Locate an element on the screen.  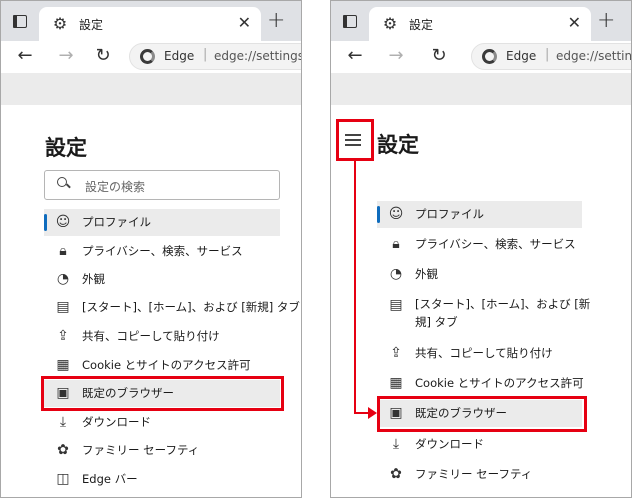
nav-item-label: [スタート]、[ホーム]、および [新規] タブ is located at coordinates (191, 307).